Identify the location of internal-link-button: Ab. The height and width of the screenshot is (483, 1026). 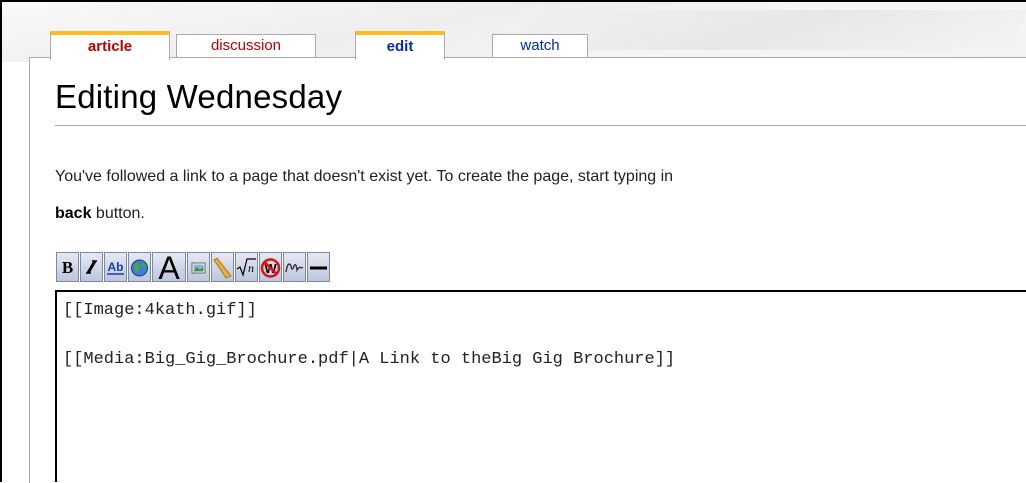
(115, 267).